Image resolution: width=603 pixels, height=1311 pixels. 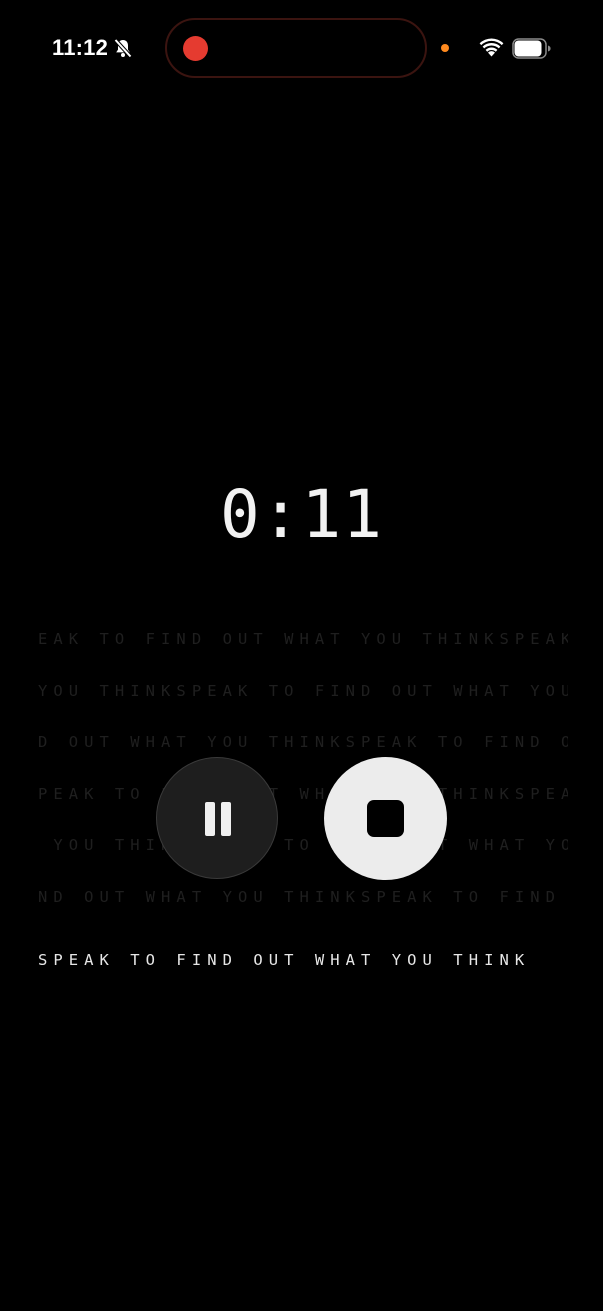 What do you see at coordinates (217, 818) in the screenshot?
I see `pause-button` at bounding box center [217, 818].